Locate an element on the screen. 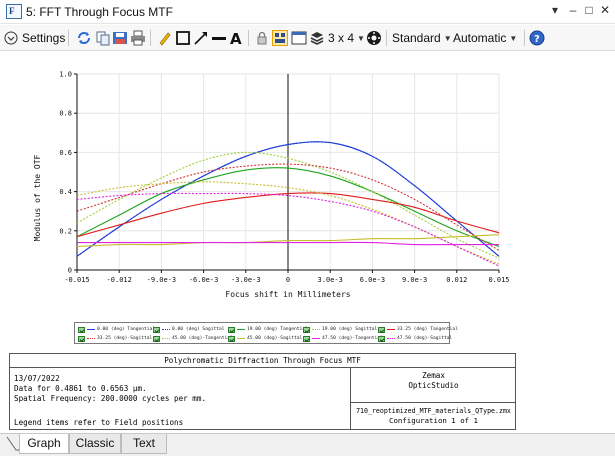 Image resolution: width=615 pixels, height=456 pixels. x-tick-label: -9.0e-3 is located at coordinates (162, 280).